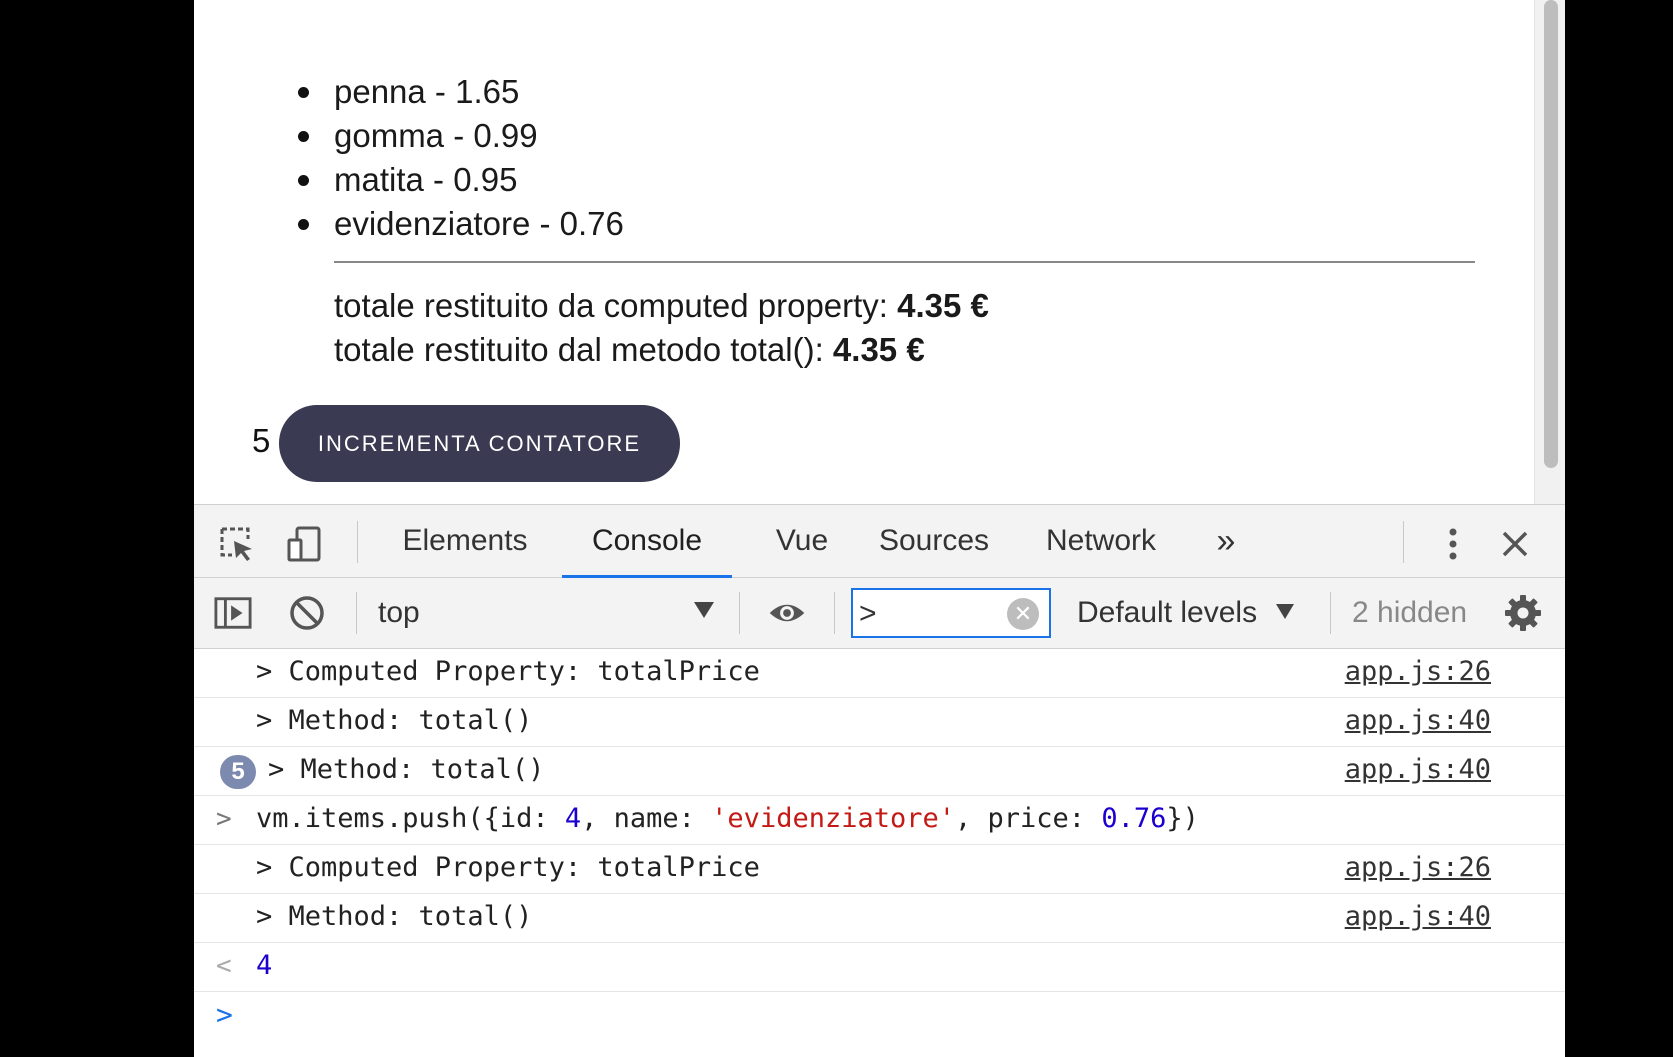 Image resolution: width=1673 pixels, height=1057 pixels. I want to click on code-token: }), so click(1182, 818).